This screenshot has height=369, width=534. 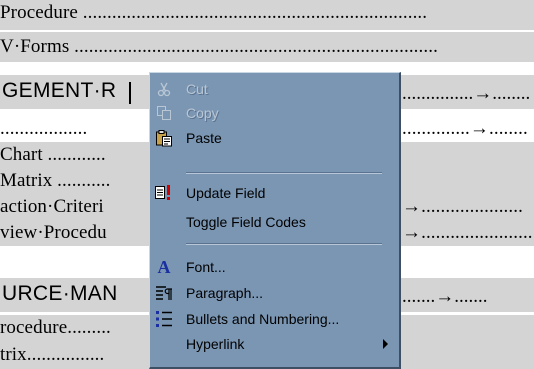 What do you see at coordinates (275, 344) in the screenshot?
I see `menu-item-hyperlink: Hyperlink` at bounding box center [275, 344].